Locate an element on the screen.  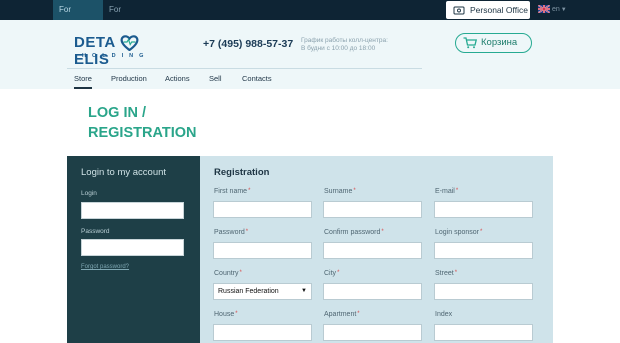
city-label: City* is located at coordinates (332, 273).